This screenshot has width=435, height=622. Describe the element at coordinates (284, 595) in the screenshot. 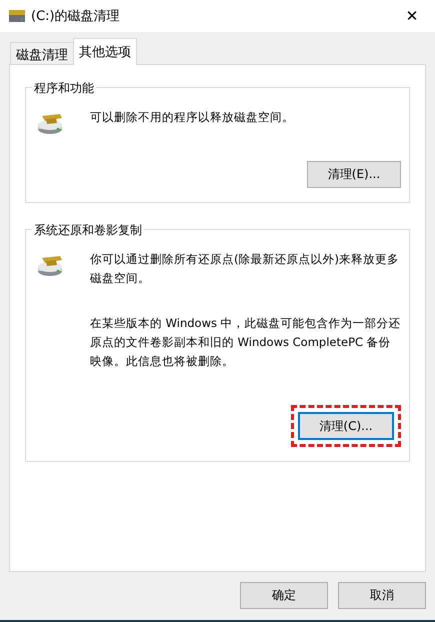

I see `dialog-button: 确定` at that location.